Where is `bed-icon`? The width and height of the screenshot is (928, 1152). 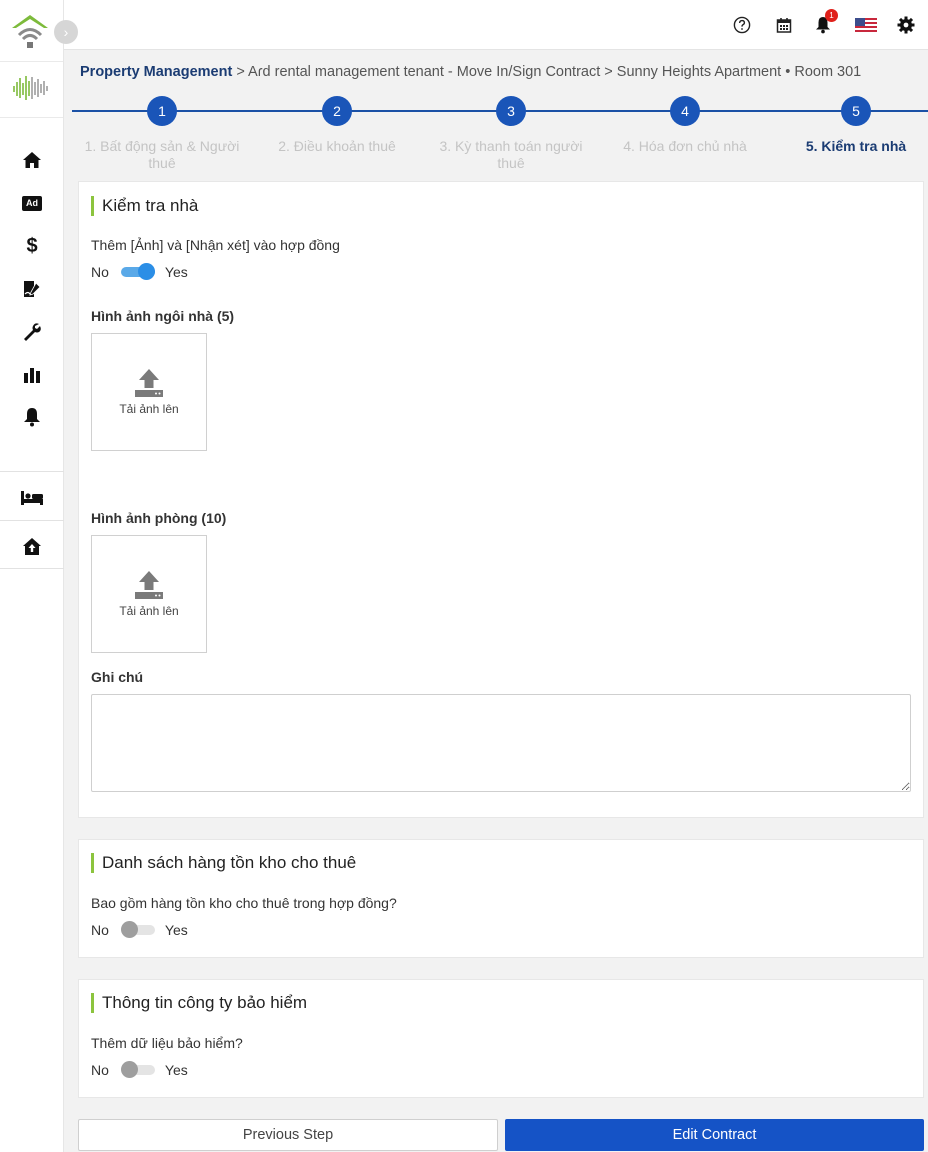
bed-icon is located at coordinates (32, 498).